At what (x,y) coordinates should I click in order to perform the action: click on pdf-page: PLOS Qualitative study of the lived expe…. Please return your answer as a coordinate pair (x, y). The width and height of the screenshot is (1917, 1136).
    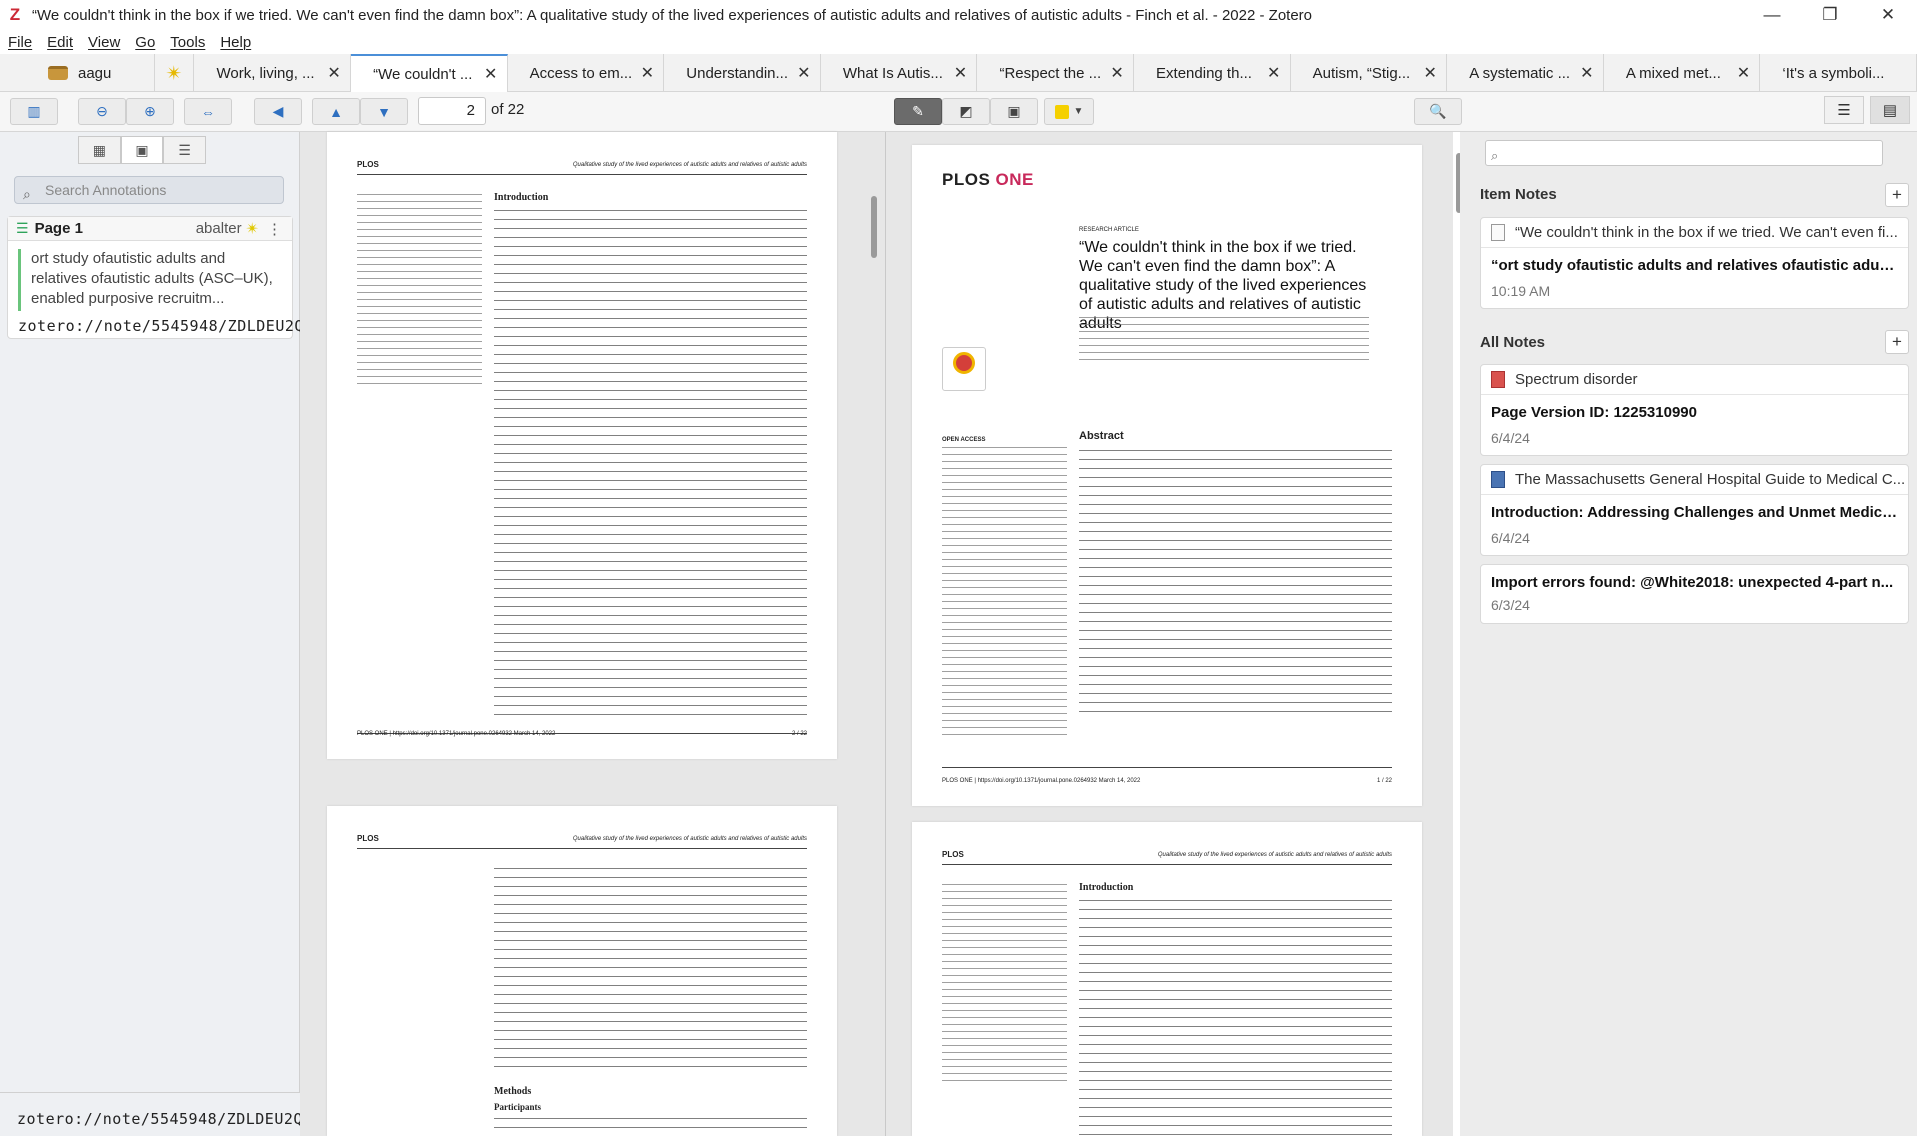
    Looking at the image, I should click on (582, 445).